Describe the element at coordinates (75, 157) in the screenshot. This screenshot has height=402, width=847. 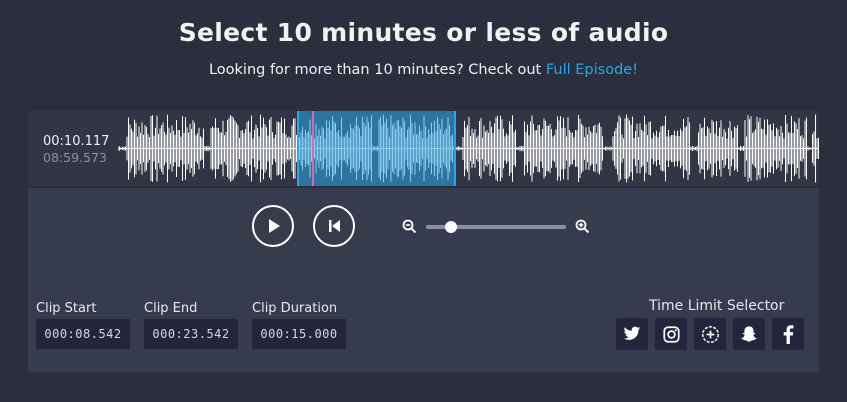
I see `total-time: 08:59.573` at that location.